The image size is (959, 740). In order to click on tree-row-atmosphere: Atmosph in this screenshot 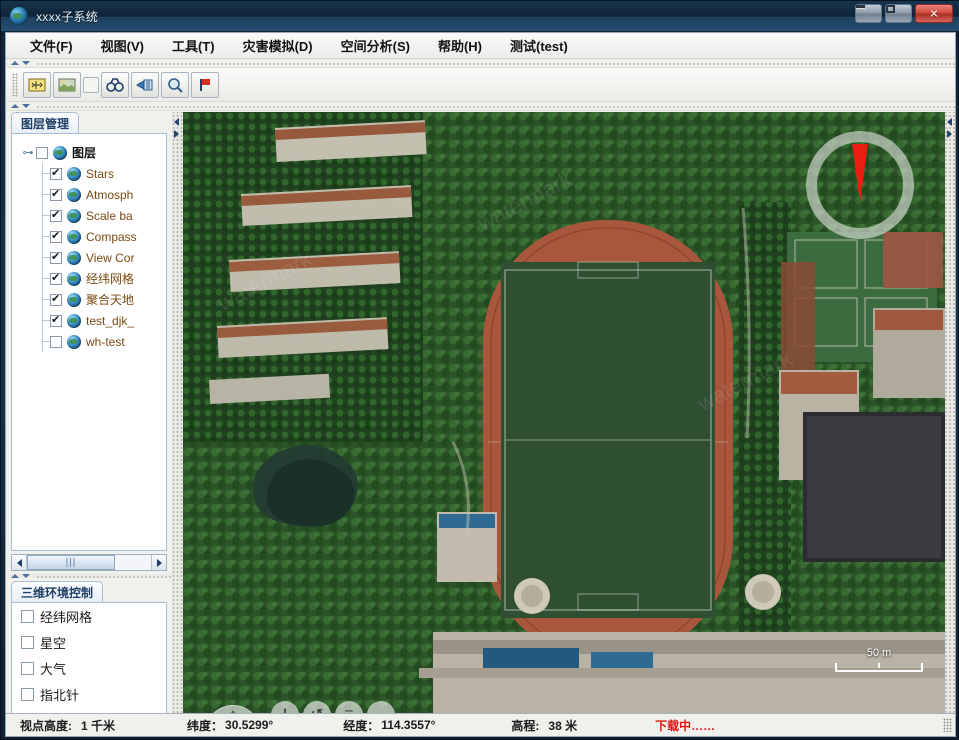, I will do `click(89, 194)`.